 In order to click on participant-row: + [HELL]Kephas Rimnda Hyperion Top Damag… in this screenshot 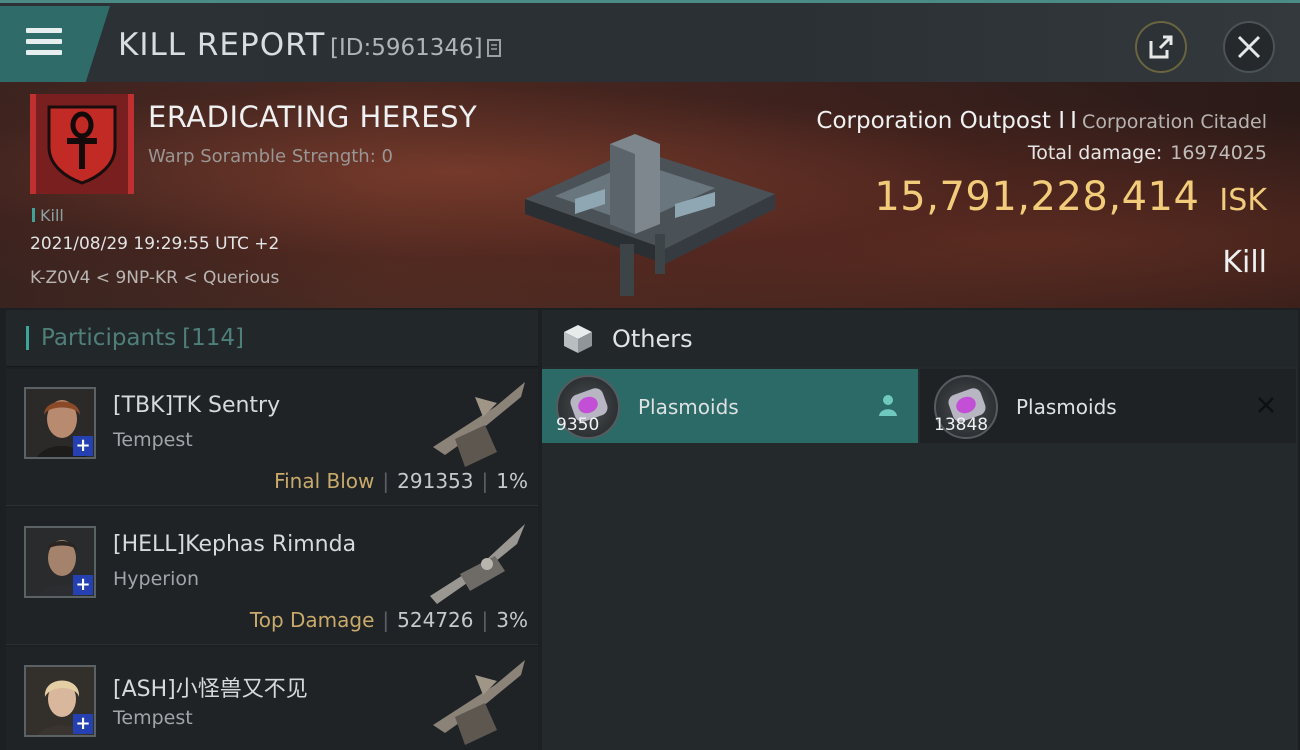, I will do `click(272, 576)`.